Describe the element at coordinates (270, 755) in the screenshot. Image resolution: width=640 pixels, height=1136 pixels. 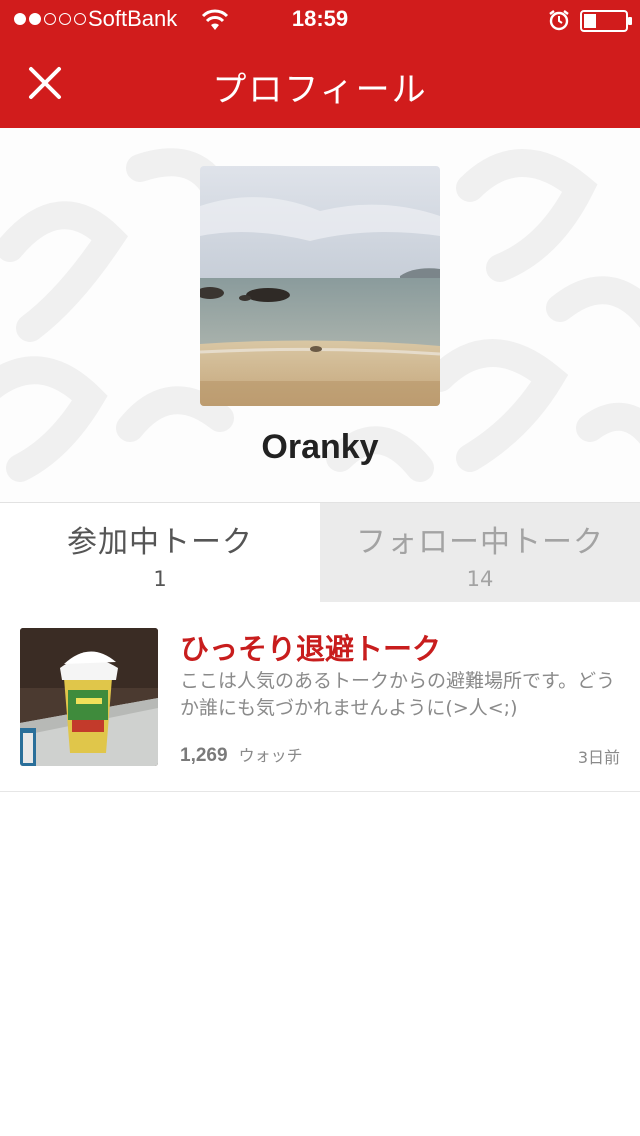
I see `watch-label: ウォッチ` at that location.